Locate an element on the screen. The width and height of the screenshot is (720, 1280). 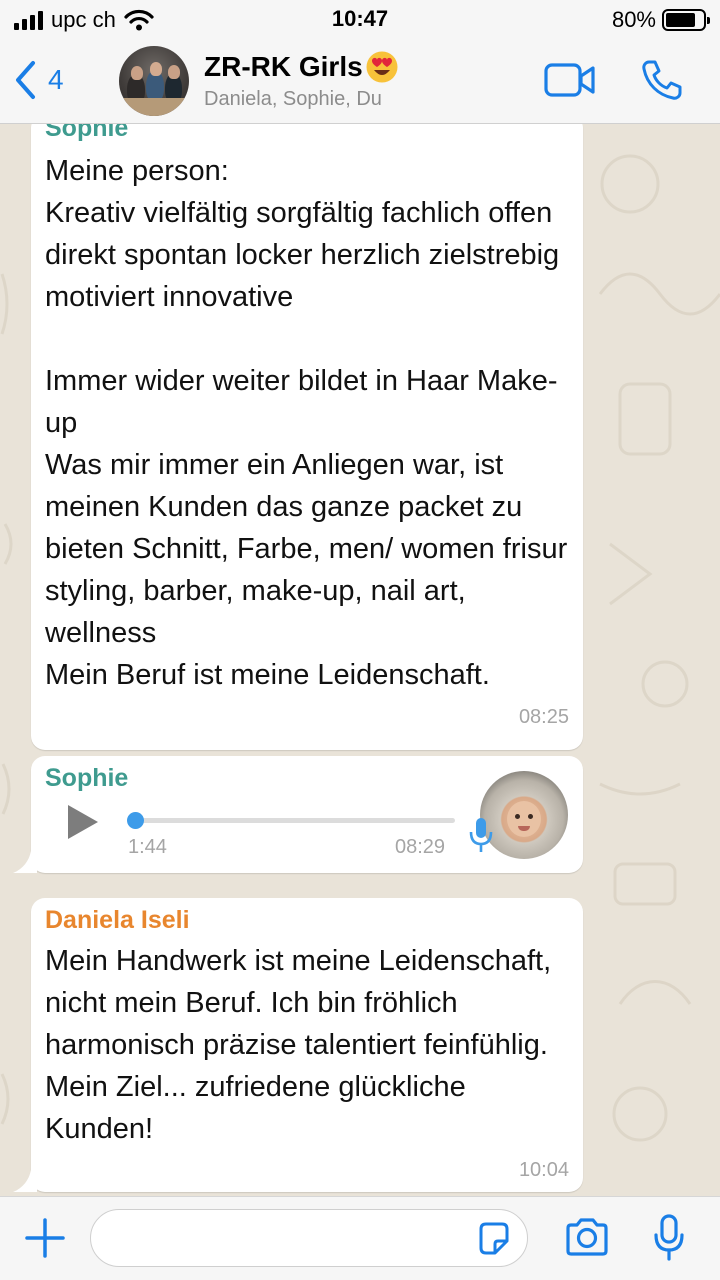
message-input is located at coordinates (309, 1238).